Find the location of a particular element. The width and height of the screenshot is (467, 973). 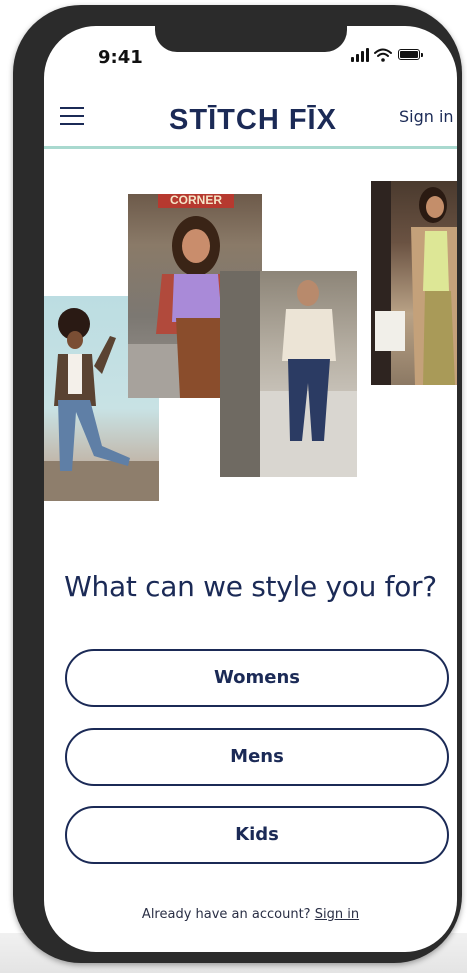

battery-icon is located at coordinates (410, 54).